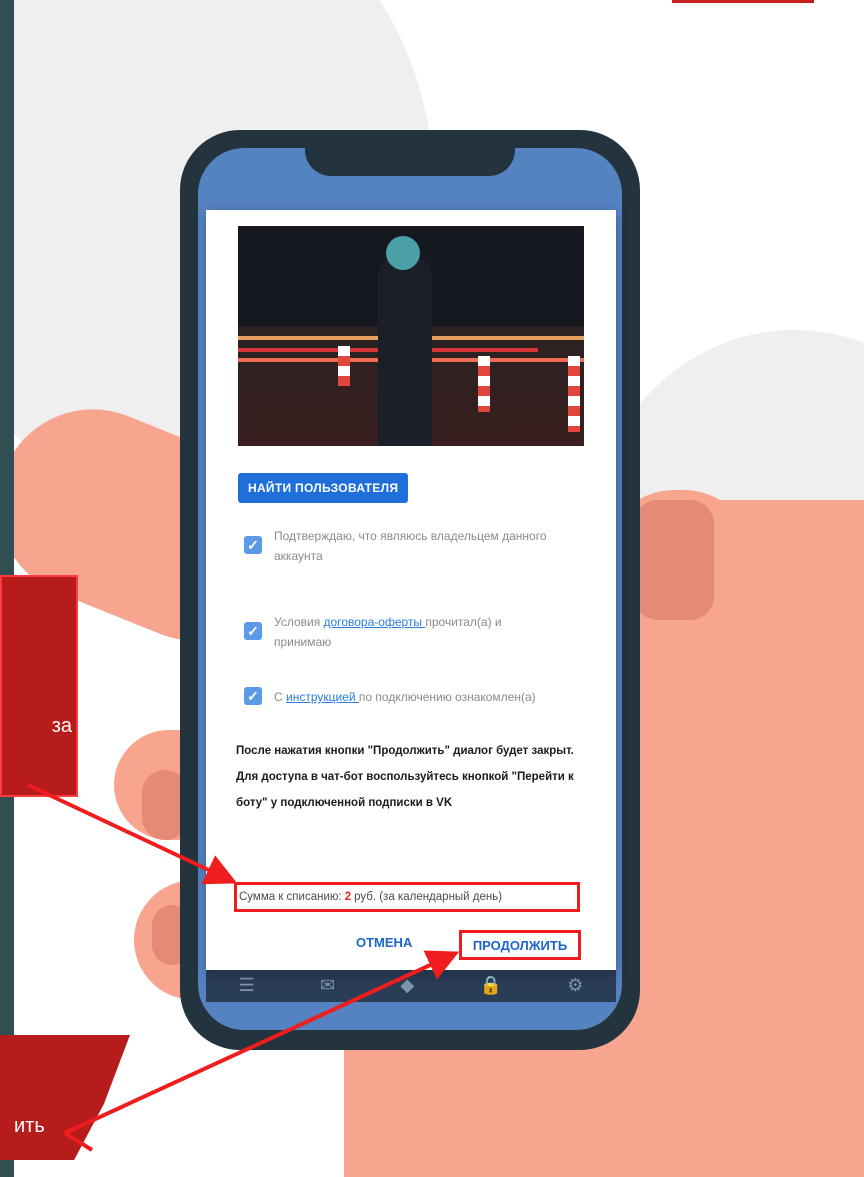 This screenshot has height=1177, width=864. I want to click on arrow-to-continue-tail, so click(78, 1141).